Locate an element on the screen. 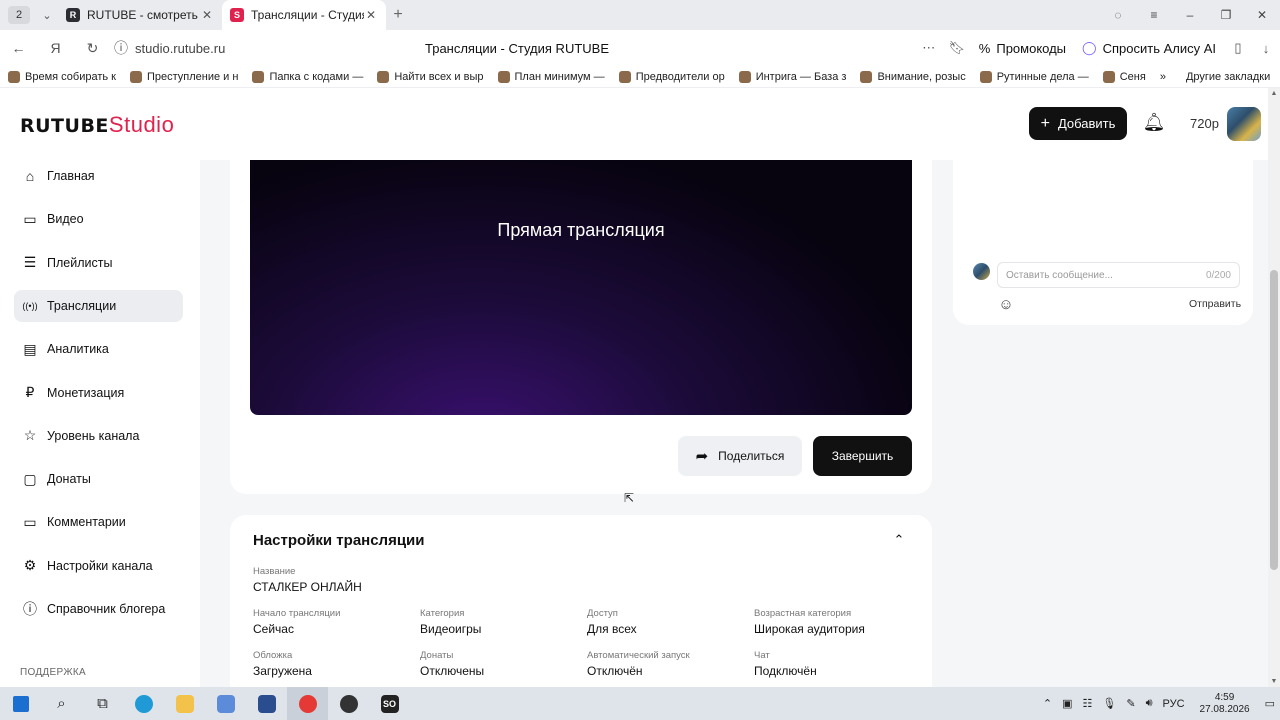 This screenshot has height=720, width=1280. url-field: studio.rutube.ru is located at coordinates (280, 48).